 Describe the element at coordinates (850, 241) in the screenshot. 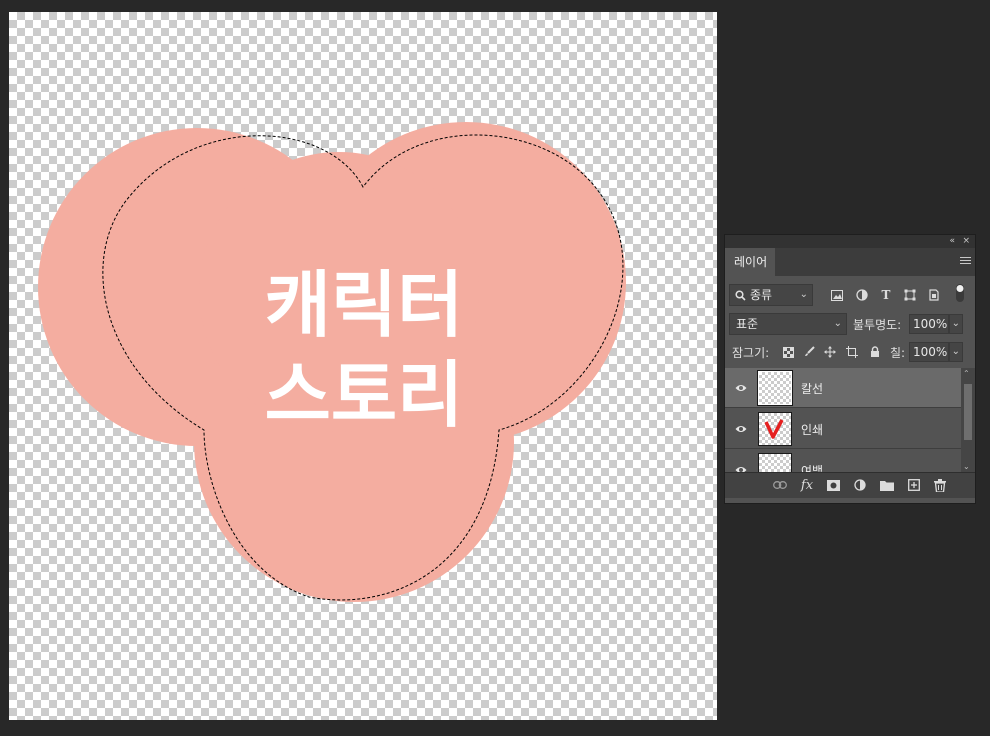

I see `panel-title-bar: « ×` at that location.